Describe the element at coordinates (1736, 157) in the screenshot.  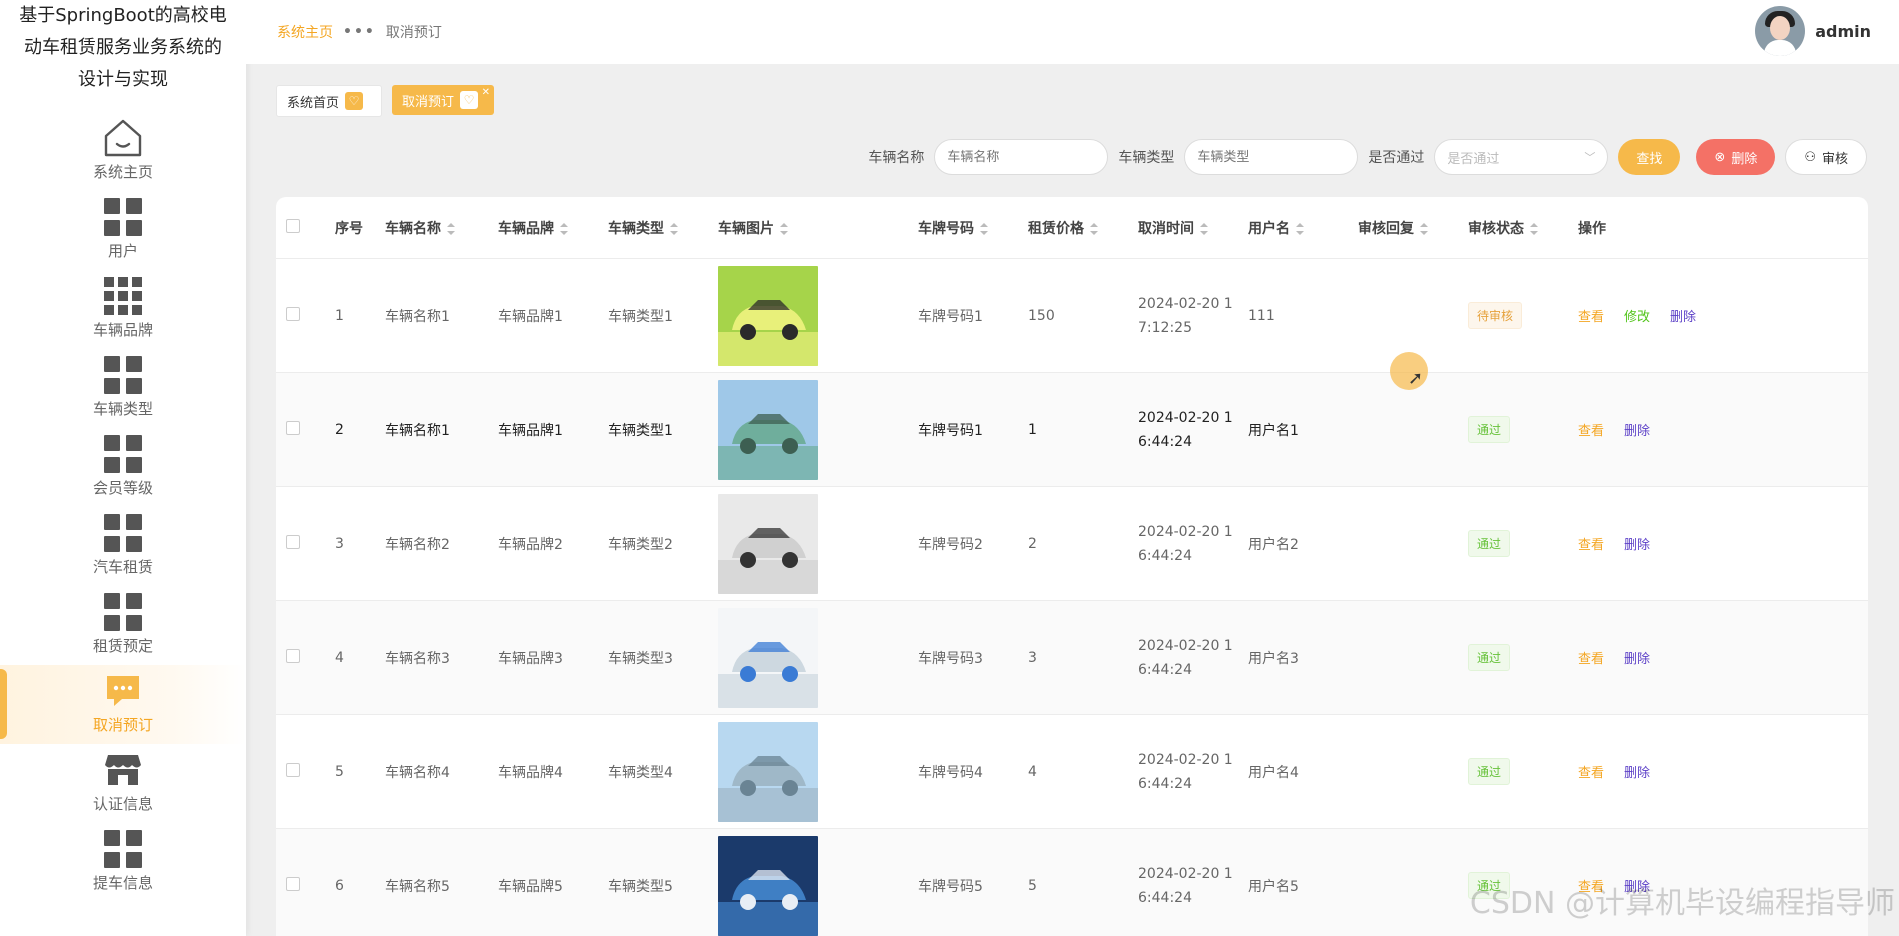
I see `delete-button: ⊗ 删除` at that location.